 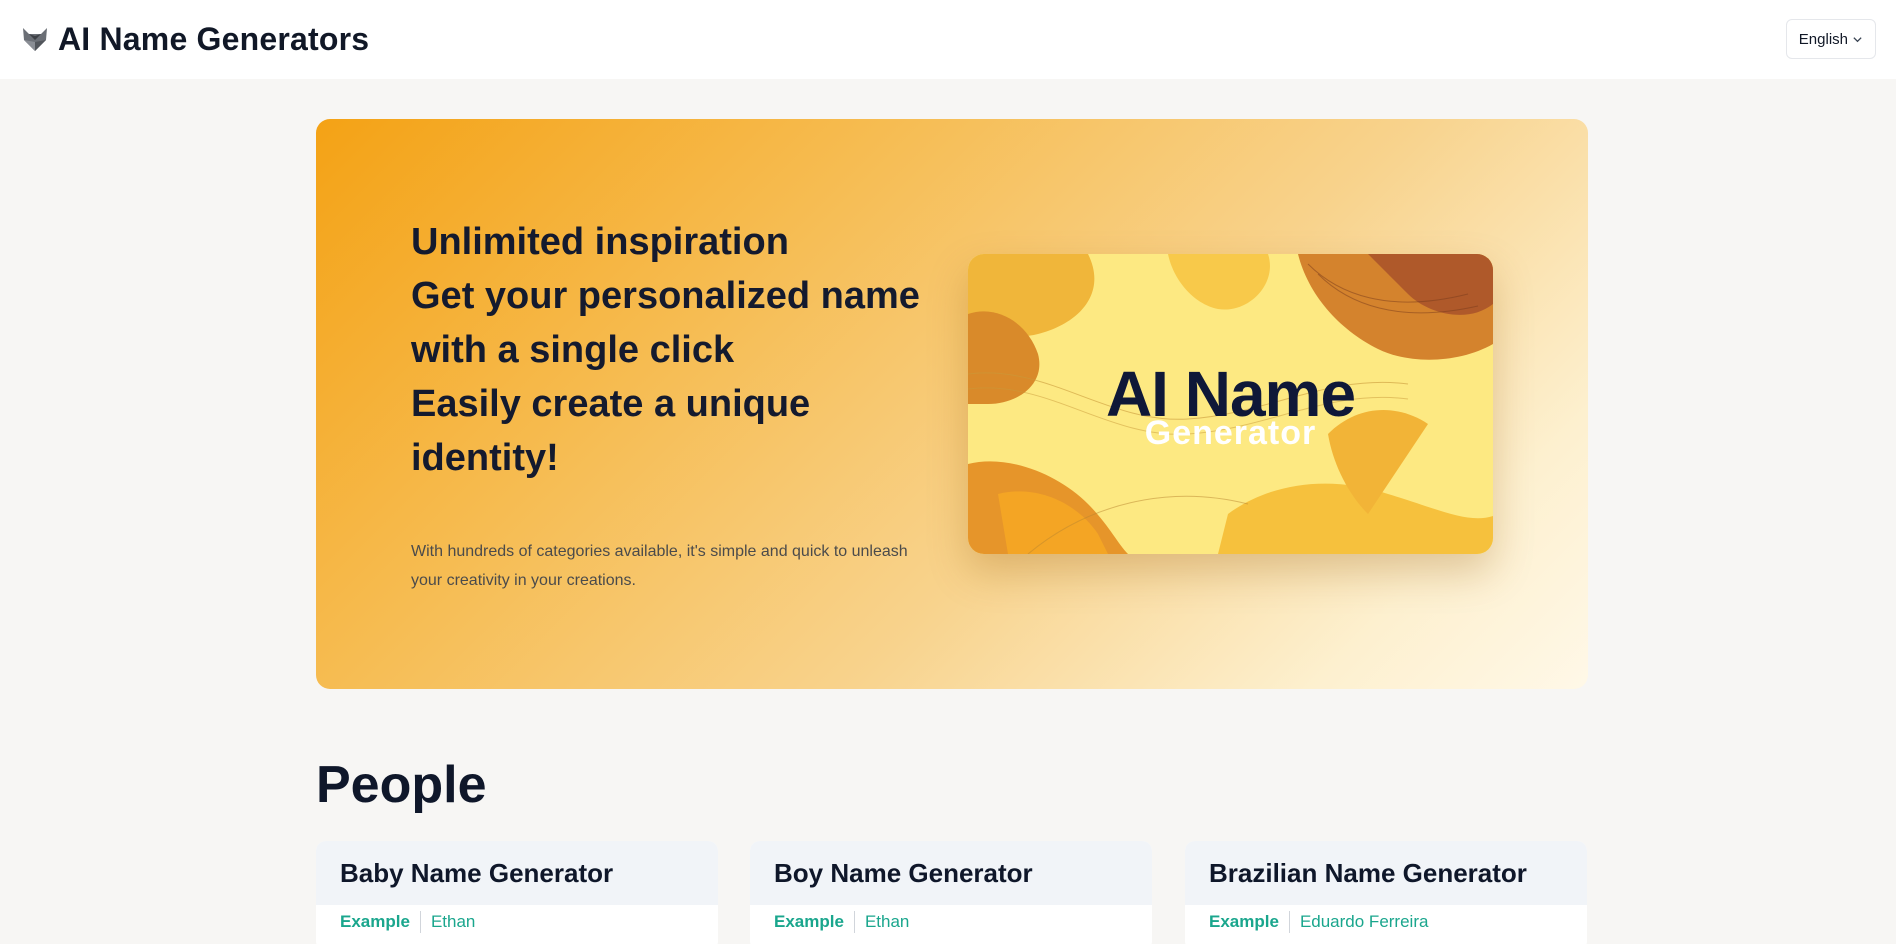 I want to click on section-title-people: People, so click(x=401, y=785).